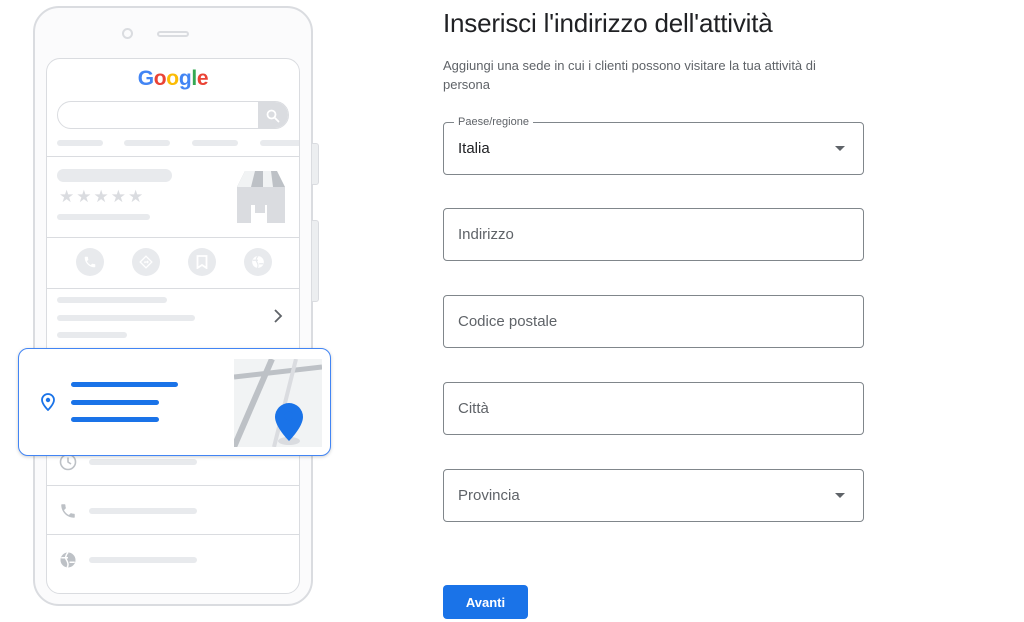  Describe the element at coordinates (173, 34) in the screenshot. I see `phone-speaker` at that location.